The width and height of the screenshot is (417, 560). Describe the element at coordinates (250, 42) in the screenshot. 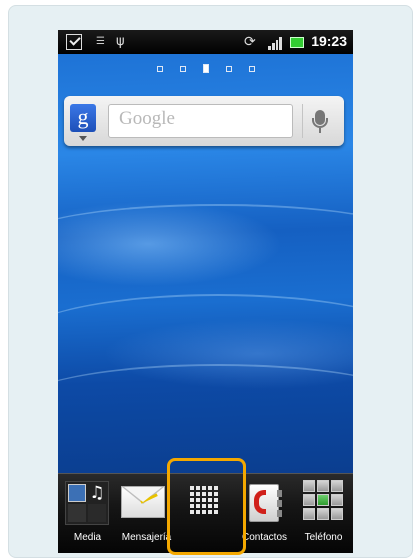

I see `rotation-icon: ⟳` at that location.